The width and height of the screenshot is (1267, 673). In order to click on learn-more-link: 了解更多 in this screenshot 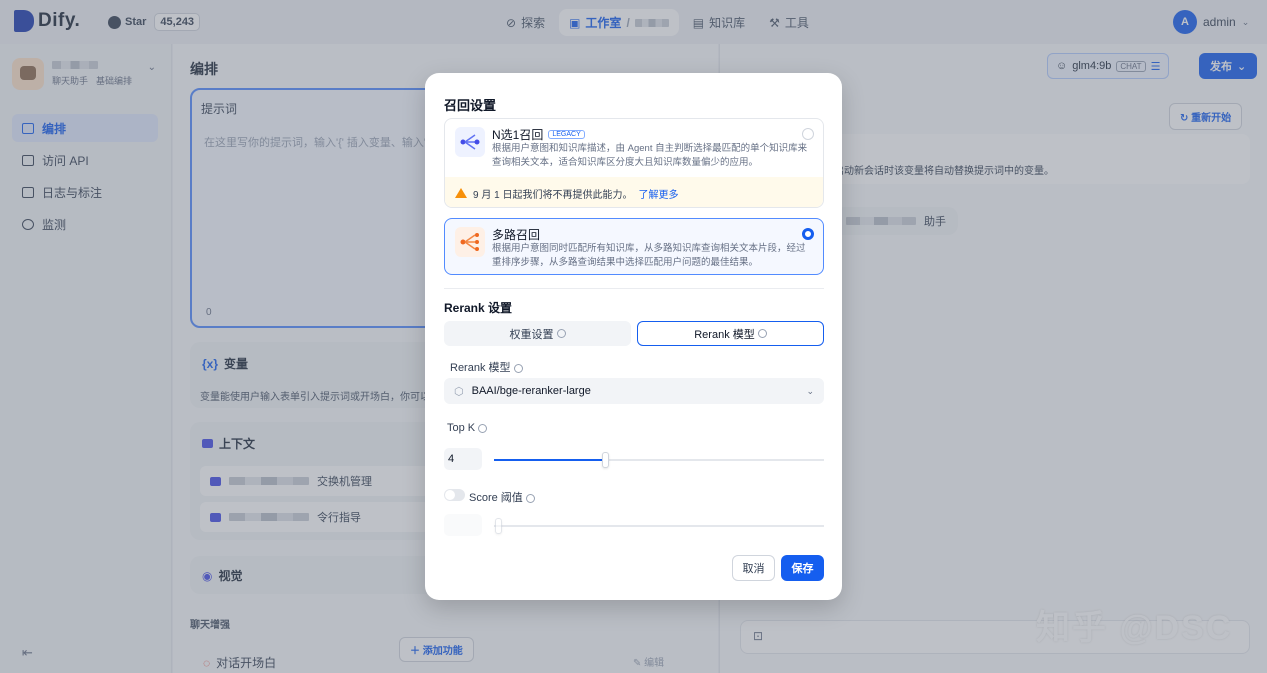, I will do `click(658, 193)`.